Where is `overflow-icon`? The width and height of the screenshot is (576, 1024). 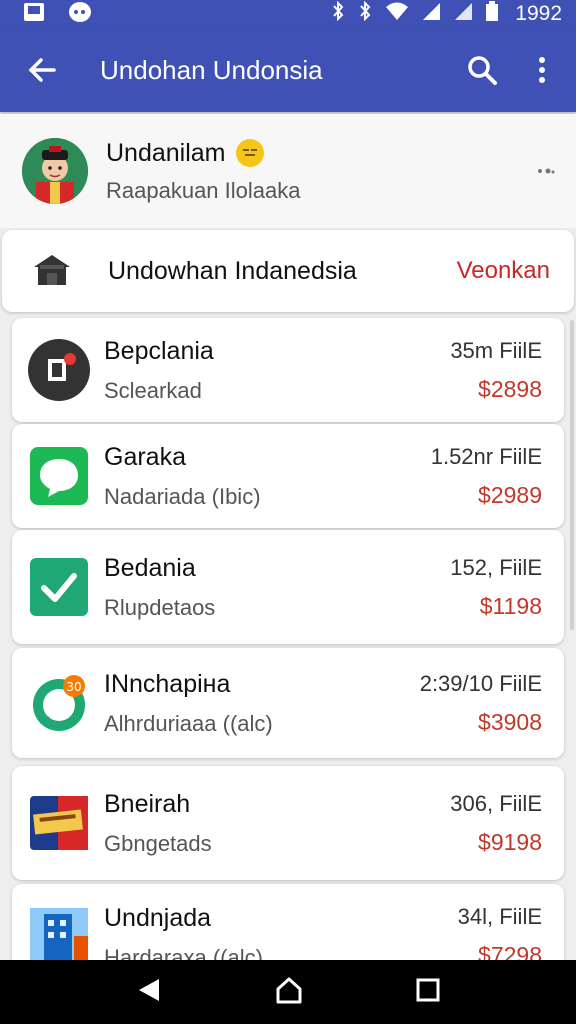
overflow-icon is located at coordinates (546, 171).